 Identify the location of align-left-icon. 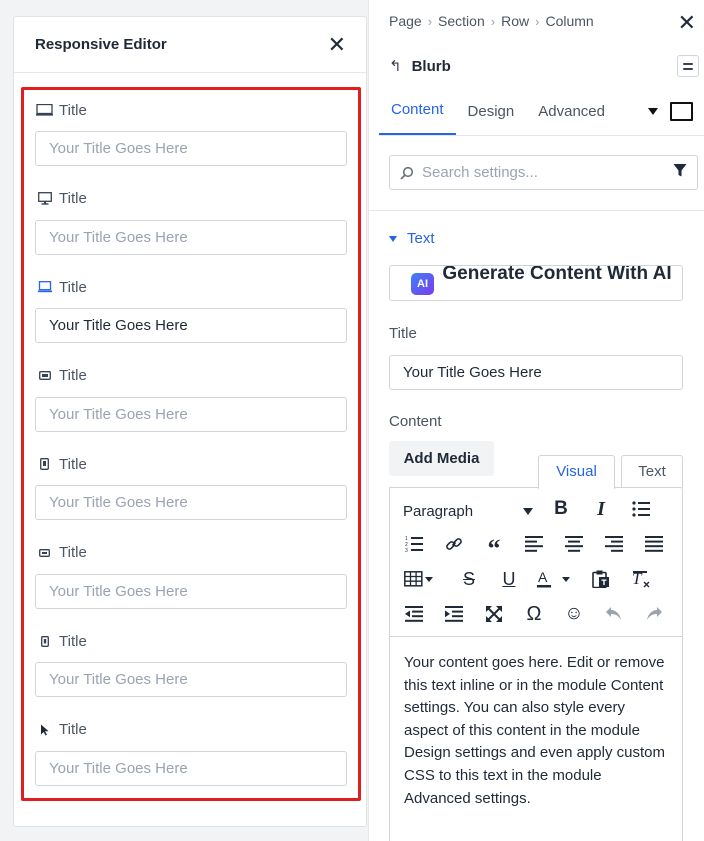
(534, 544).